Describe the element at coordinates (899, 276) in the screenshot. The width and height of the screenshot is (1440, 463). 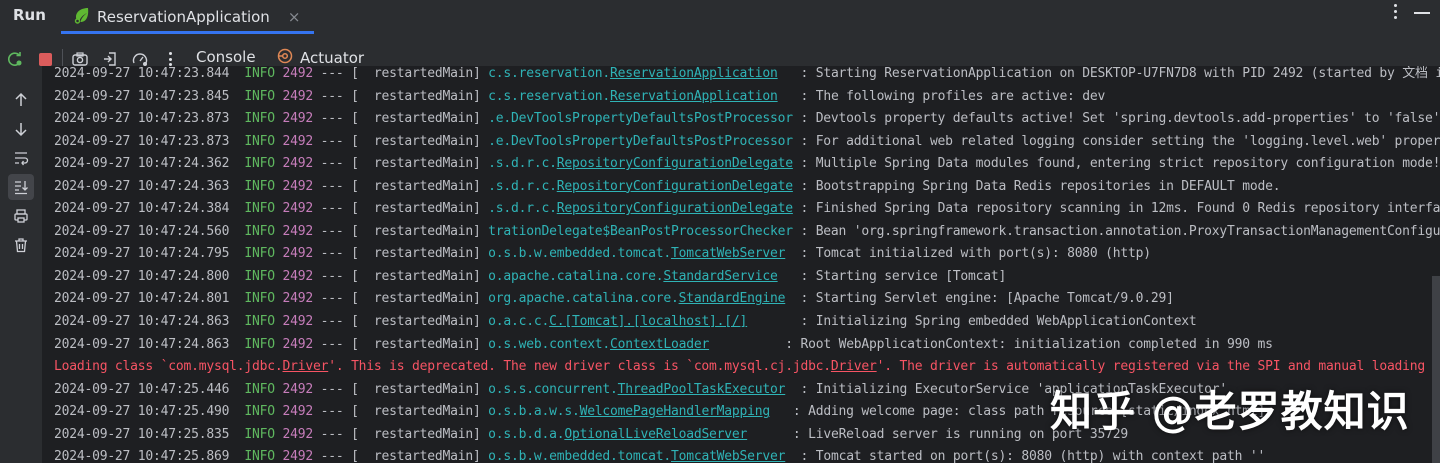
I see `log-message: : Starting service [Tomcat]` at that location.